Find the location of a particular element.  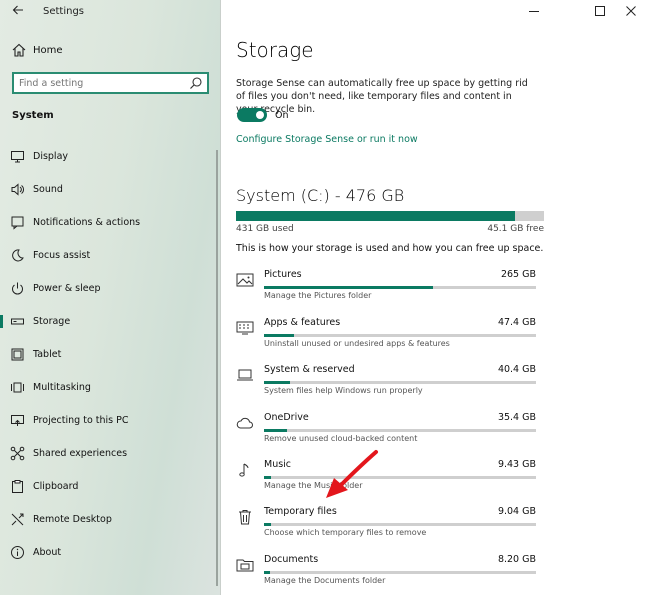

category-name: Pictures is located at coordinates (283, 274).